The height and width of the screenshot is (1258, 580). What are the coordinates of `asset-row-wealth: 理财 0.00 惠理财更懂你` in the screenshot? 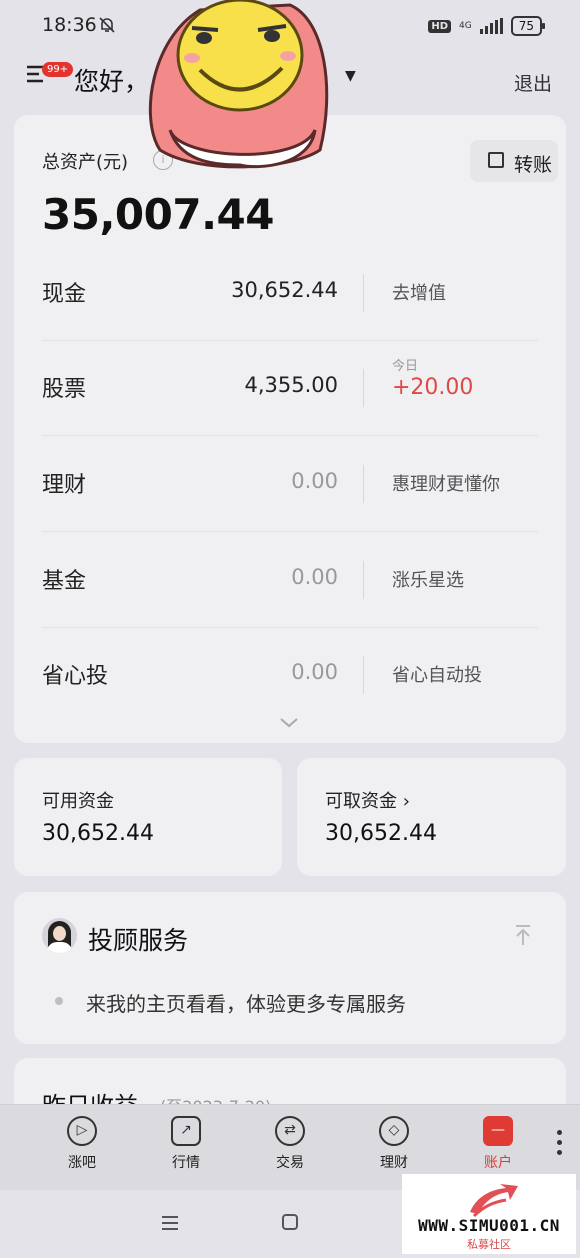 It's located at (290, 484).